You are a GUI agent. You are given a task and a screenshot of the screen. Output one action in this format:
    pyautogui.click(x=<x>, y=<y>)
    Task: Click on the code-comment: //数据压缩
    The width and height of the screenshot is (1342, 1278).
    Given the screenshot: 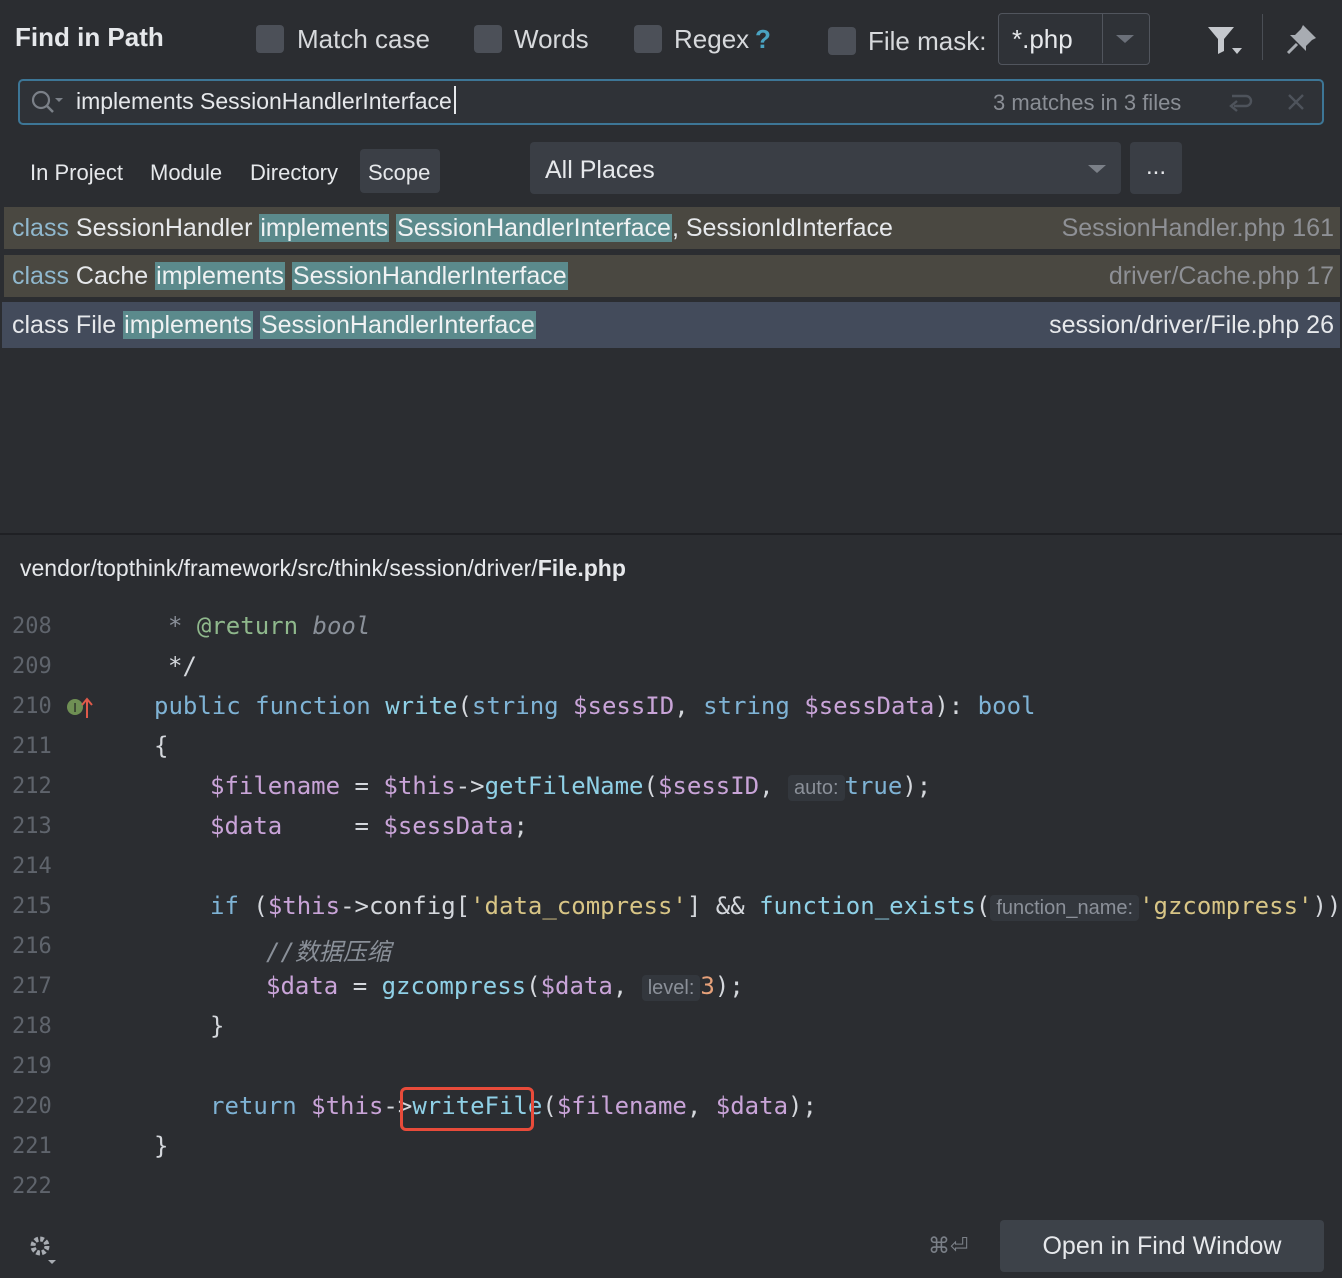 What is the action you would take?
    pyautogui.click(x=328, y=952)
    